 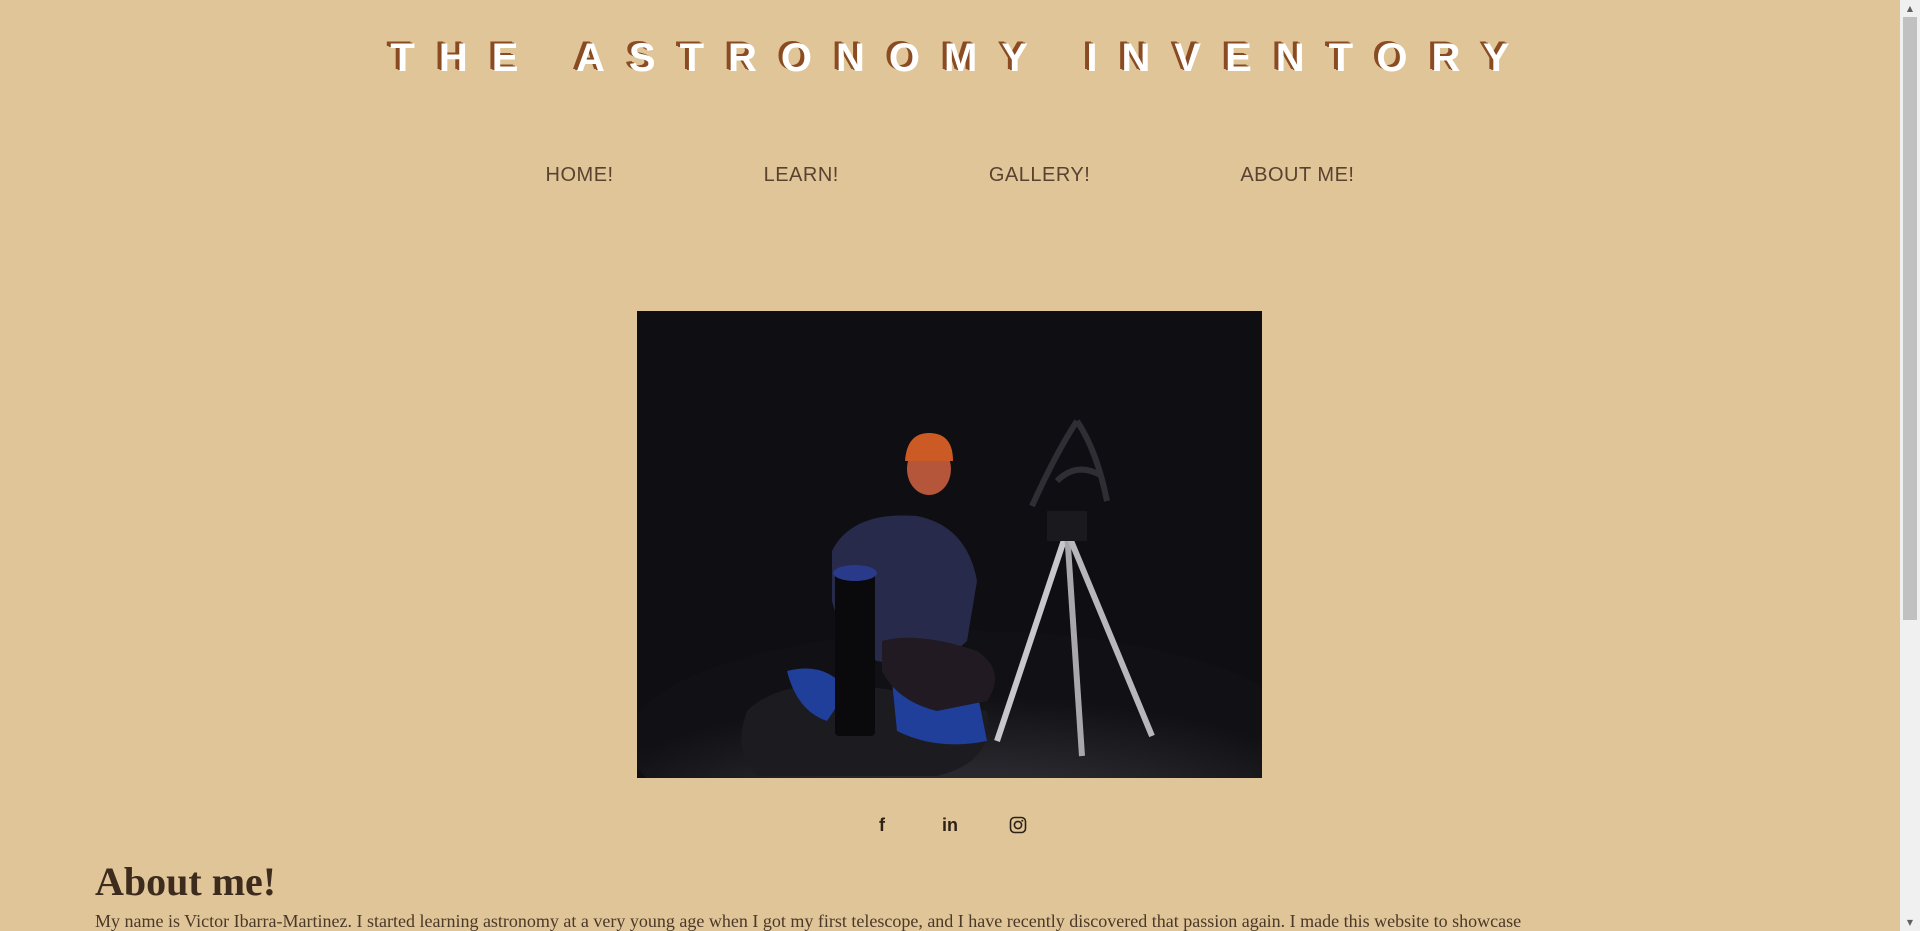 I want to click on instagram-glyph, so click(x=1018, y=825).